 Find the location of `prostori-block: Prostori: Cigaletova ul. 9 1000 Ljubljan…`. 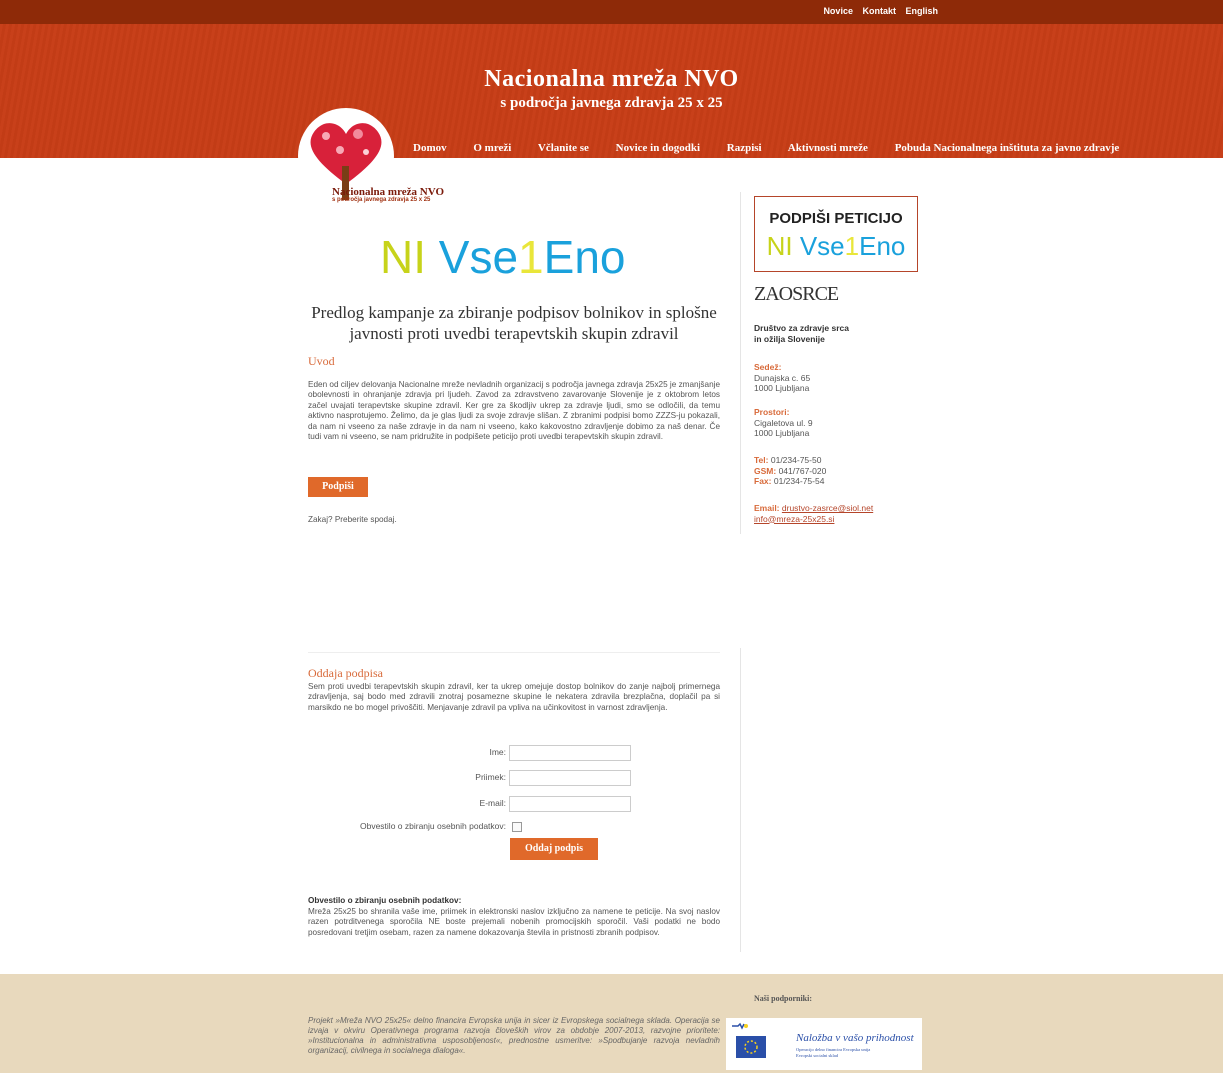

prostori-block: Prostori: Cigaletova ul. 9 1000 Ljubljan… is located at coordinates (783, 423).